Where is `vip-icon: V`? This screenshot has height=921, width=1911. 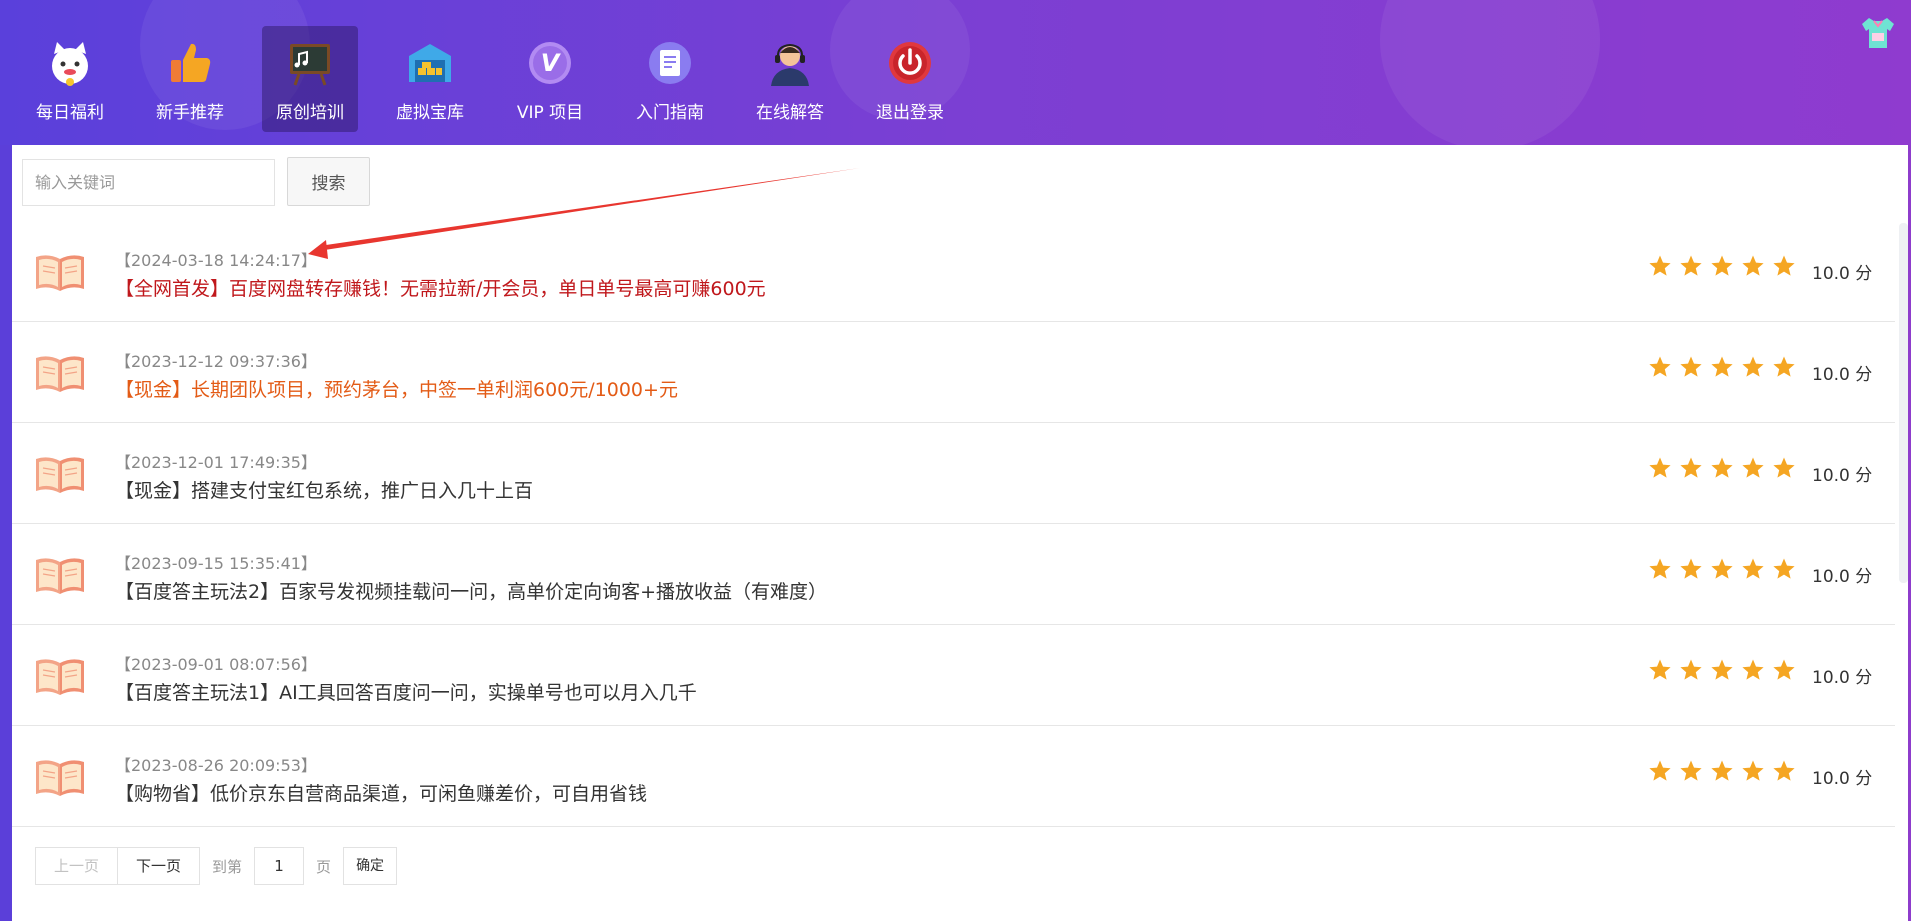 vip-icon: V is located at coordinates (550, 63).